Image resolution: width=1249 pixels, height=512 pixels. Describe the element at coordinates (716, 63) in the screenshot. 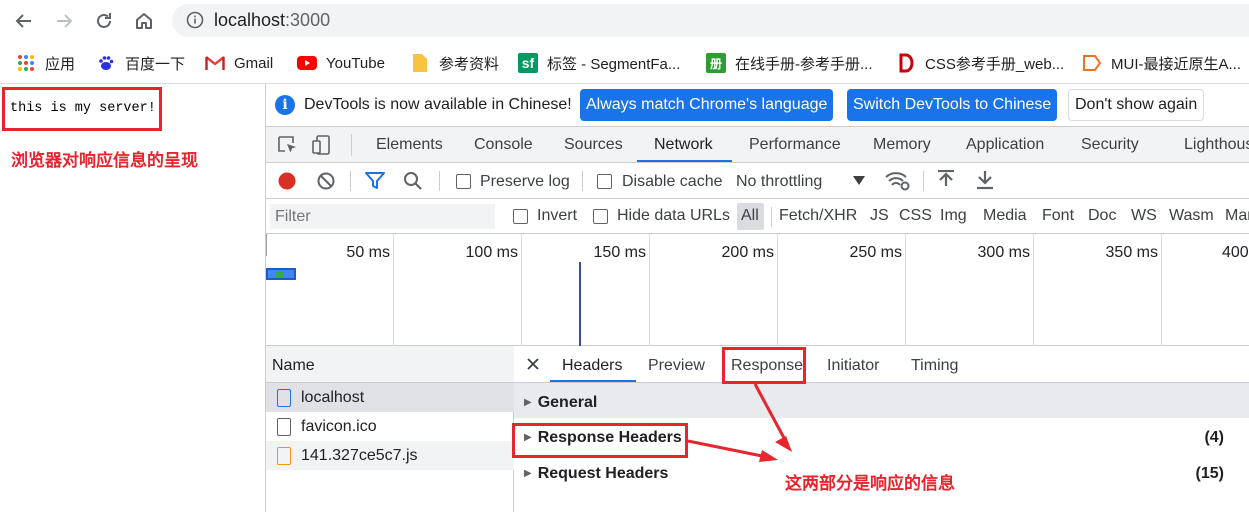

I see `manual-icon: 册` at that location.